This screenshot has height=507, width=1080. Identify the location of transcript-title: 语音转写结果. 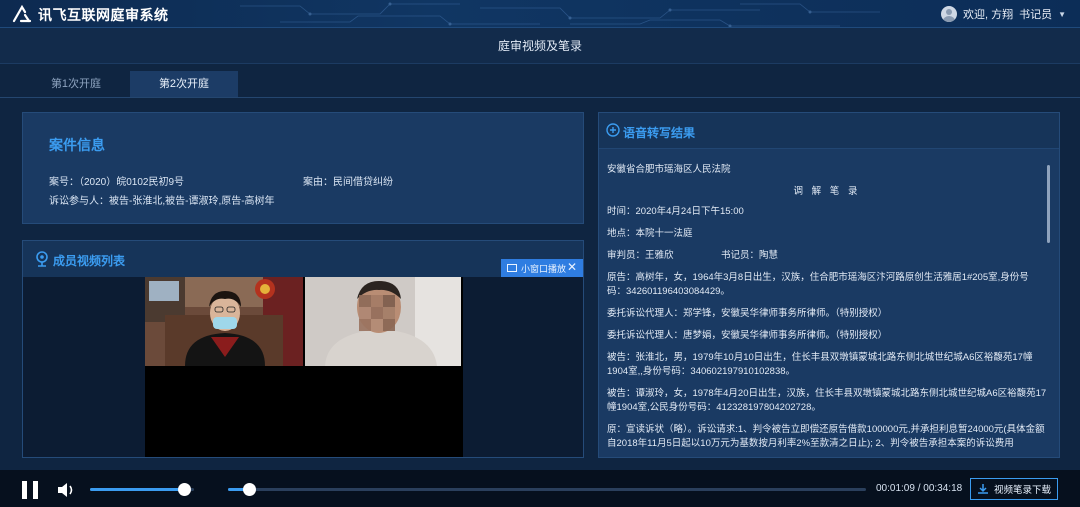
(659, 133).